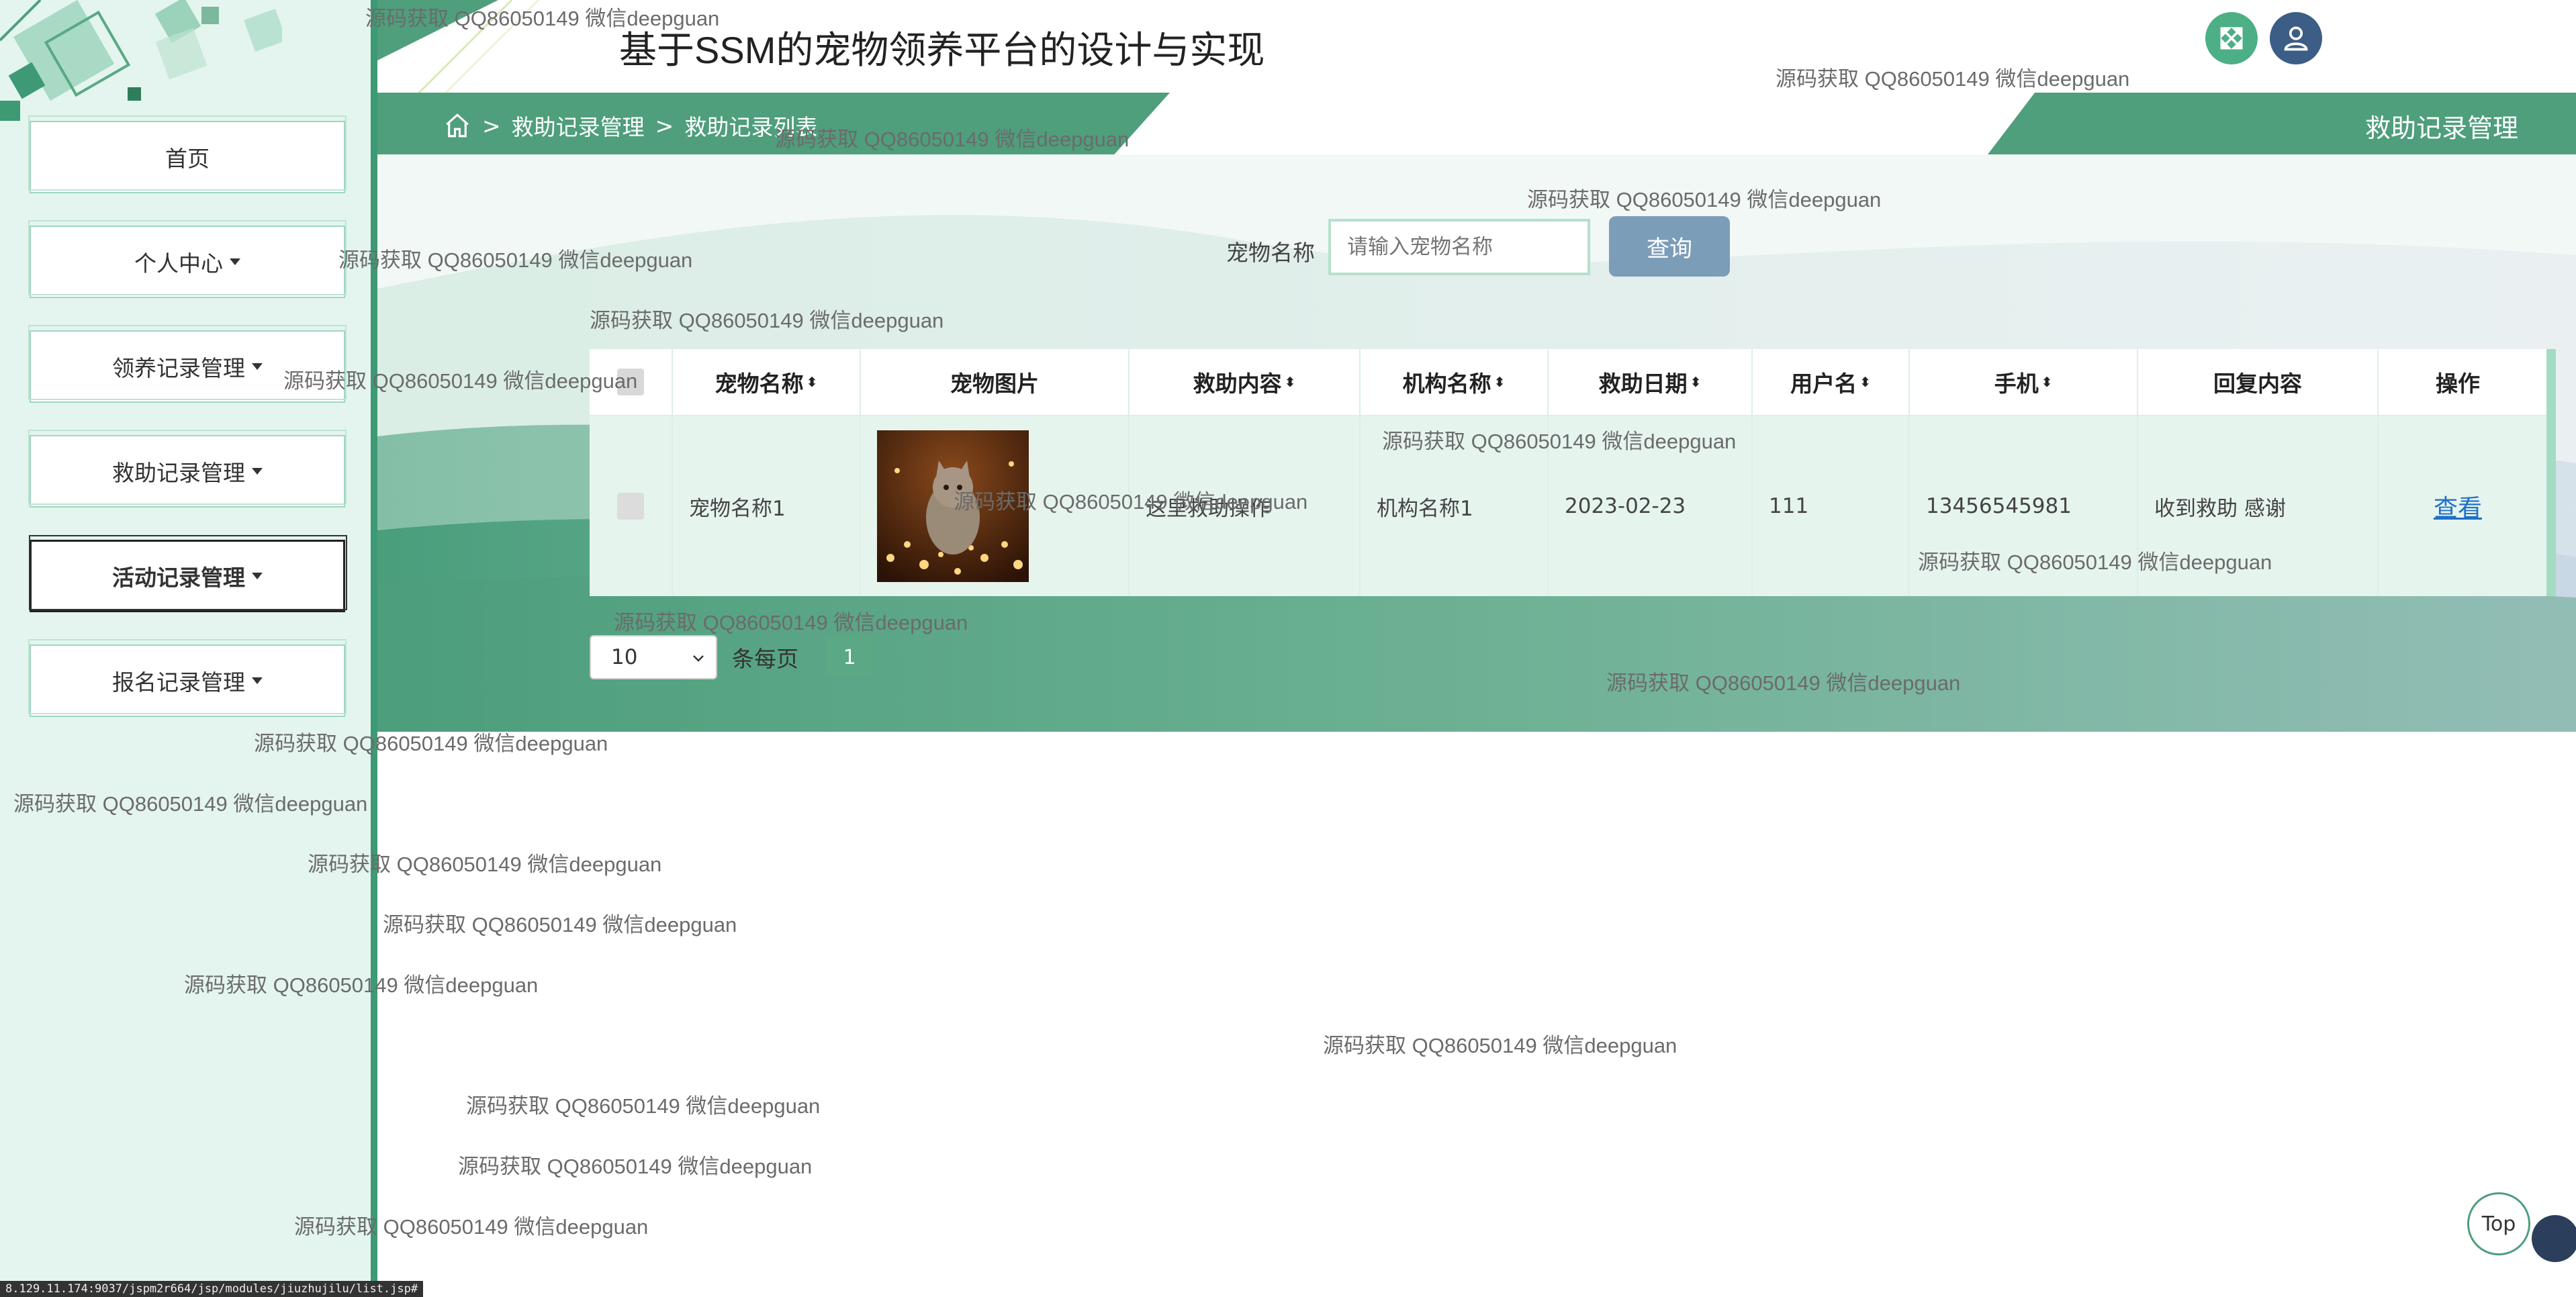 This screenshot has height=1297, width=2576. I want to click on search-button: 查询, so click(1669, 247).